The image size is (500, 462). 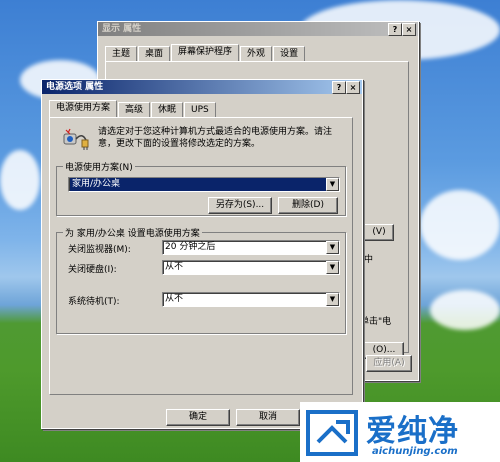 What do you see at coordinates (198, 417) in the screenshot?
I see `ok-button: 确定` at bounding box center [198, 417].